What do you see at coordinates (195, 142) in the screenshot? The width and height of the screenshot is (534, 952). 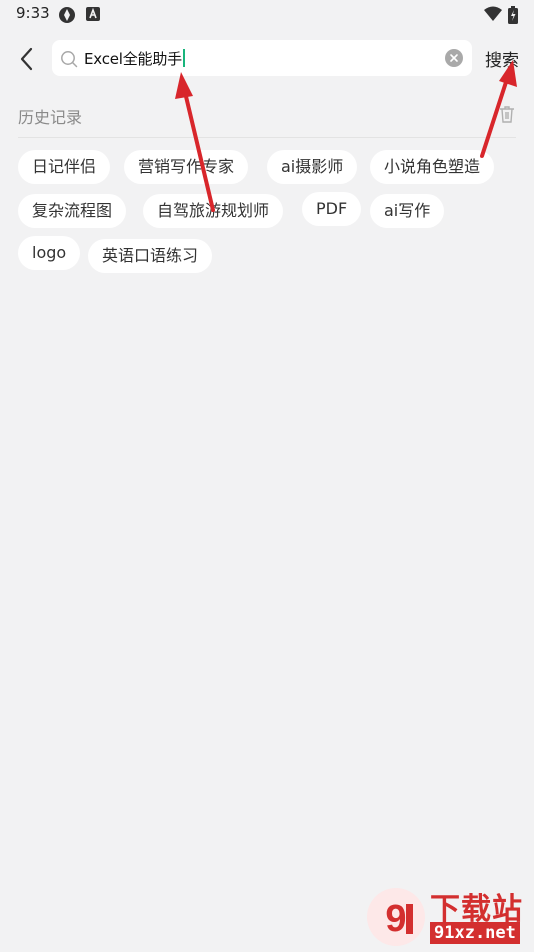 I see `annotation-arrow-search-input` at bounding box center [195, 142].